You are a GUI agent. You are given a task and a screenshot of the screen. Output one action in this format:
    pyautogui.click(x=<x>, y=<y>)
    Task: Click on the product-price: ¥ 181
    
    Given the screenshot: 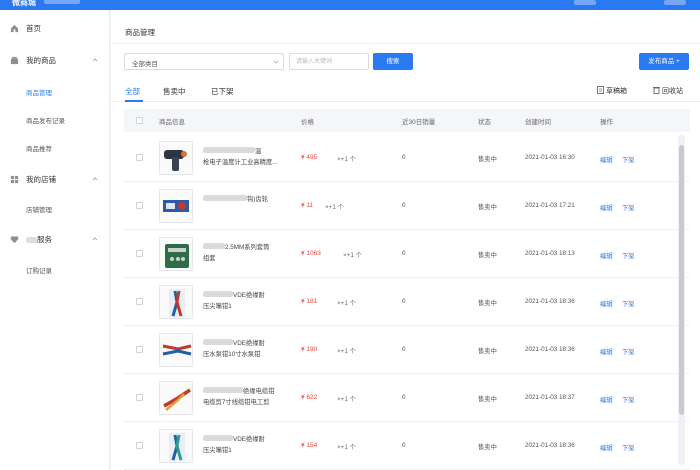 What is the action you would take?
    pyautogui.click(x=309, y=301)
    